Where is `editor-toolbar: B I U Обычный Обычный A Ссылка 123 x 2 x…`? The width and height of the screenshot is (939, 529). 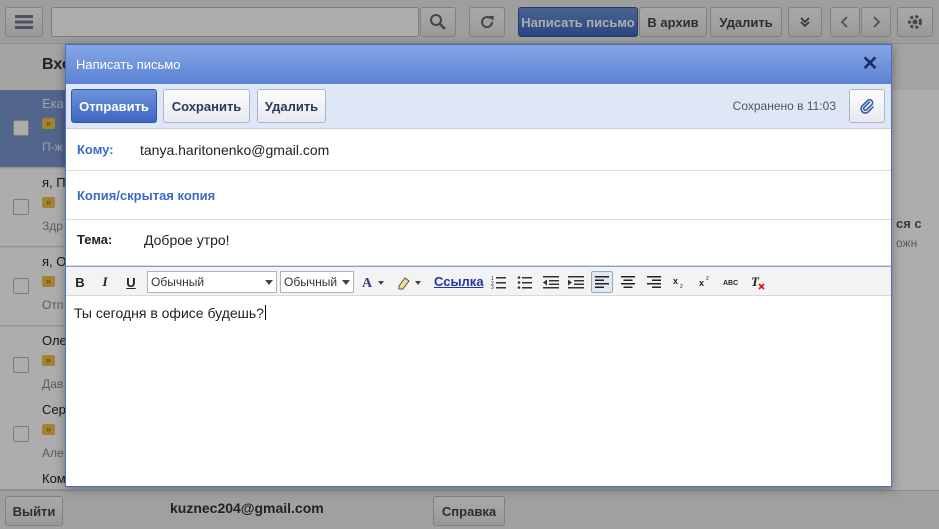
editor-toolbar: B I U Обычный Обычный A Ссылка 123 x 2 x… is located at coordinates (478, 281).